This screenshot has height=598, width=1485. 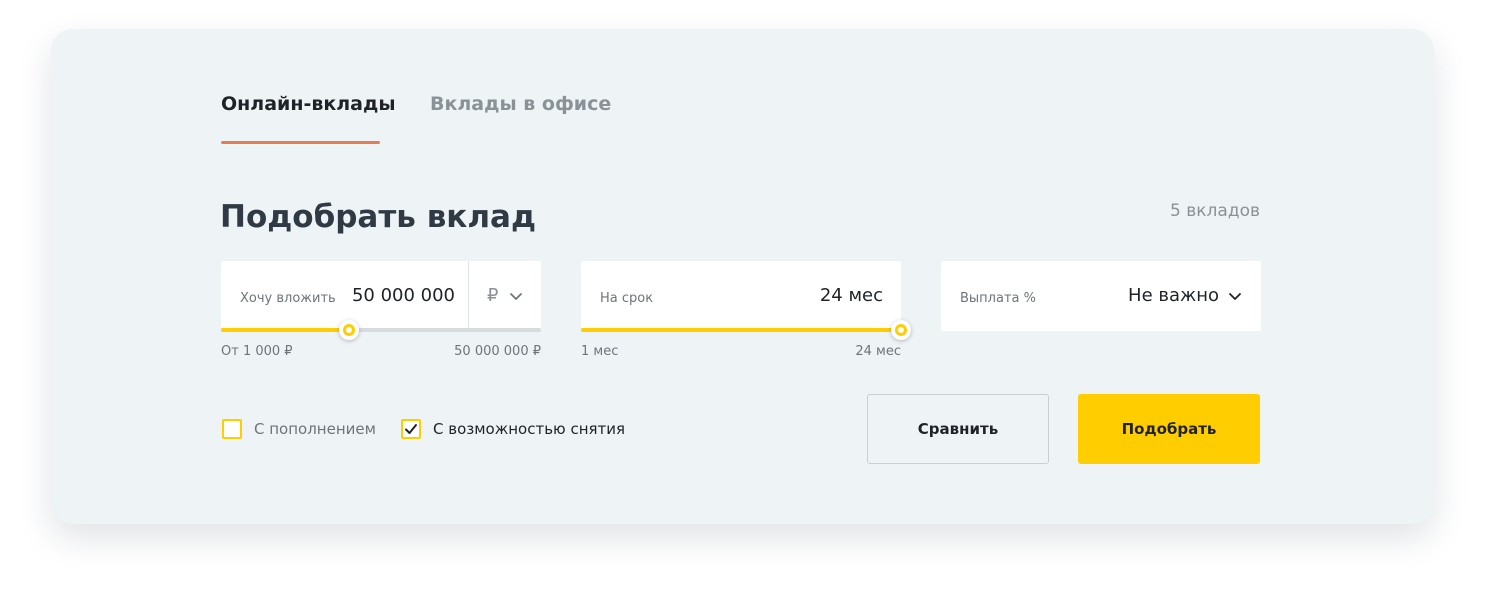 I want to click on amount-slider-fill, so click(x=285, y=330).